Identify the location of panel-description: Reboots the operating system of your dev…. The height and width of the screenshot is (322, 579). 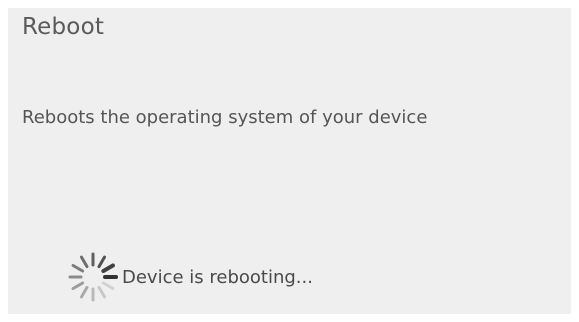
(225, 117).